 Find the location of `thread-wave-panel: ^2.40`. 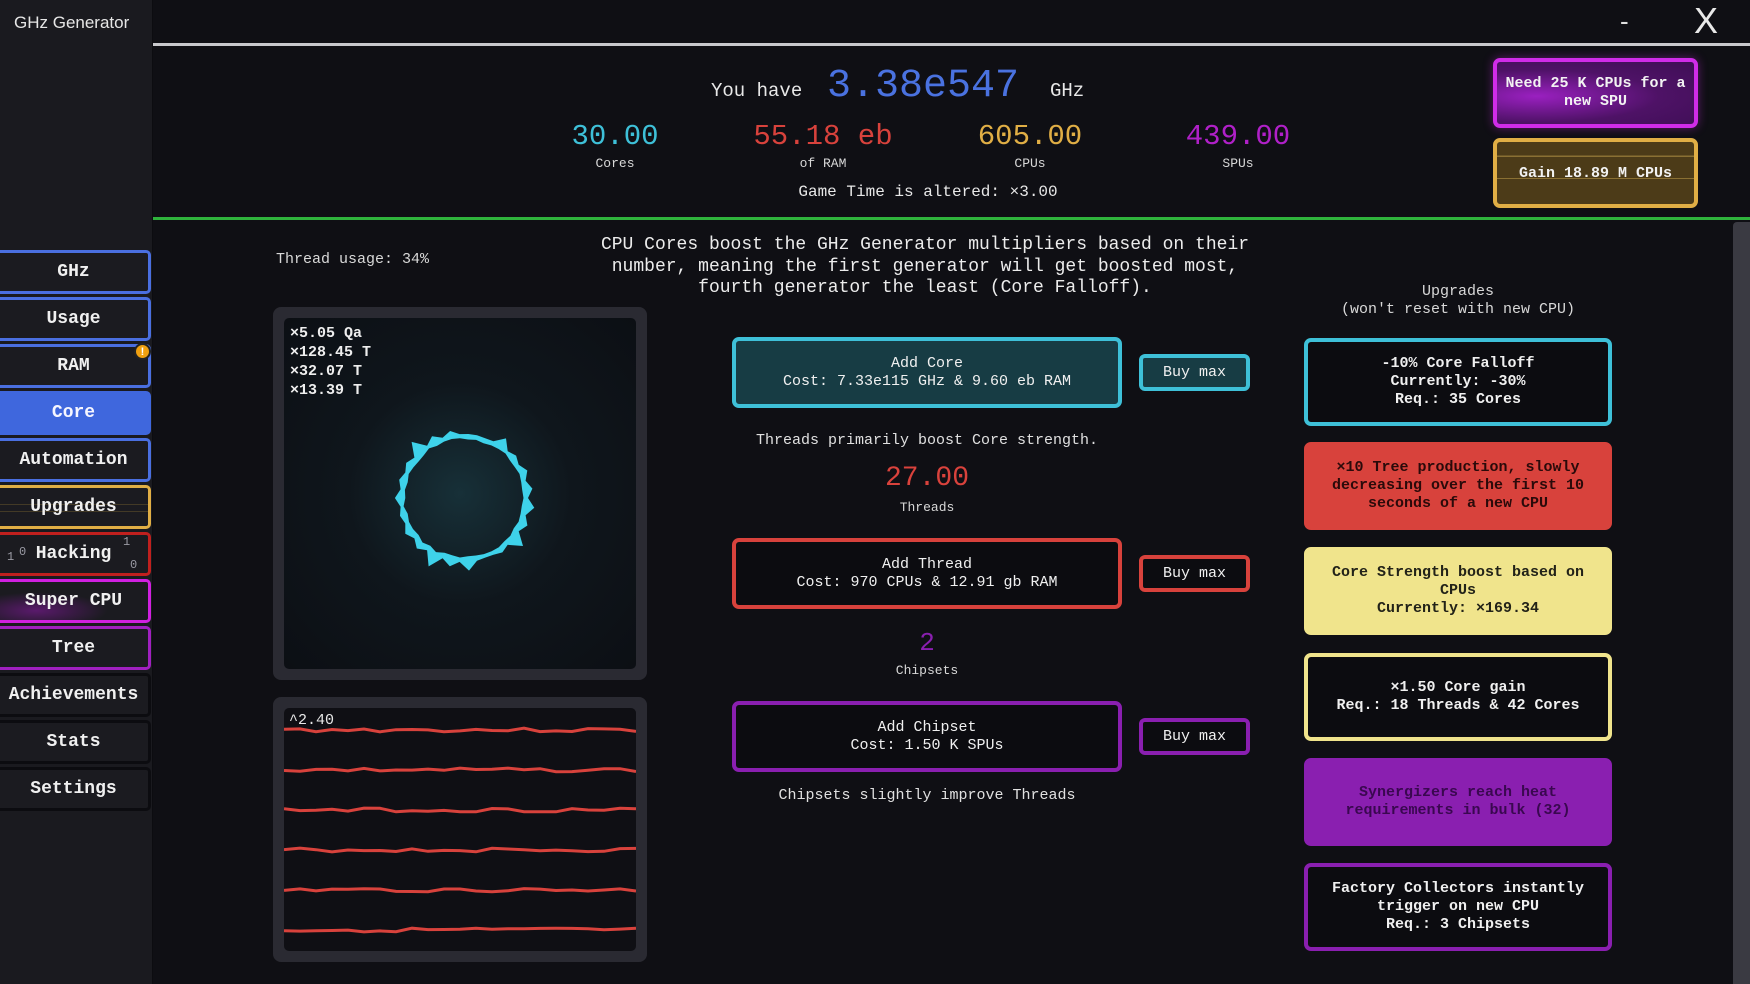

thread-wave-panel: ^2.40 is located at coordinates (460, 829).